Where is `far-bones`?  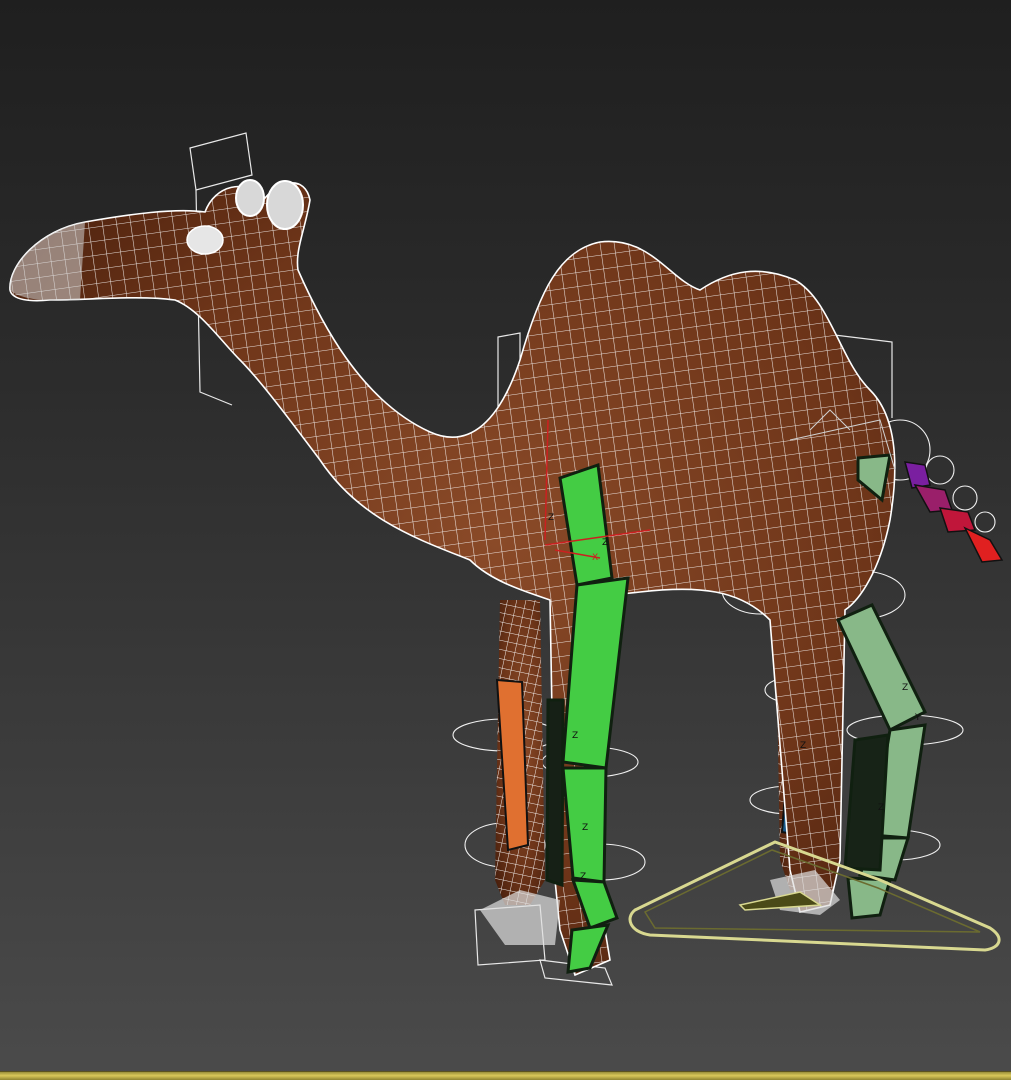
far-bones is located at coordinates (659, 765).